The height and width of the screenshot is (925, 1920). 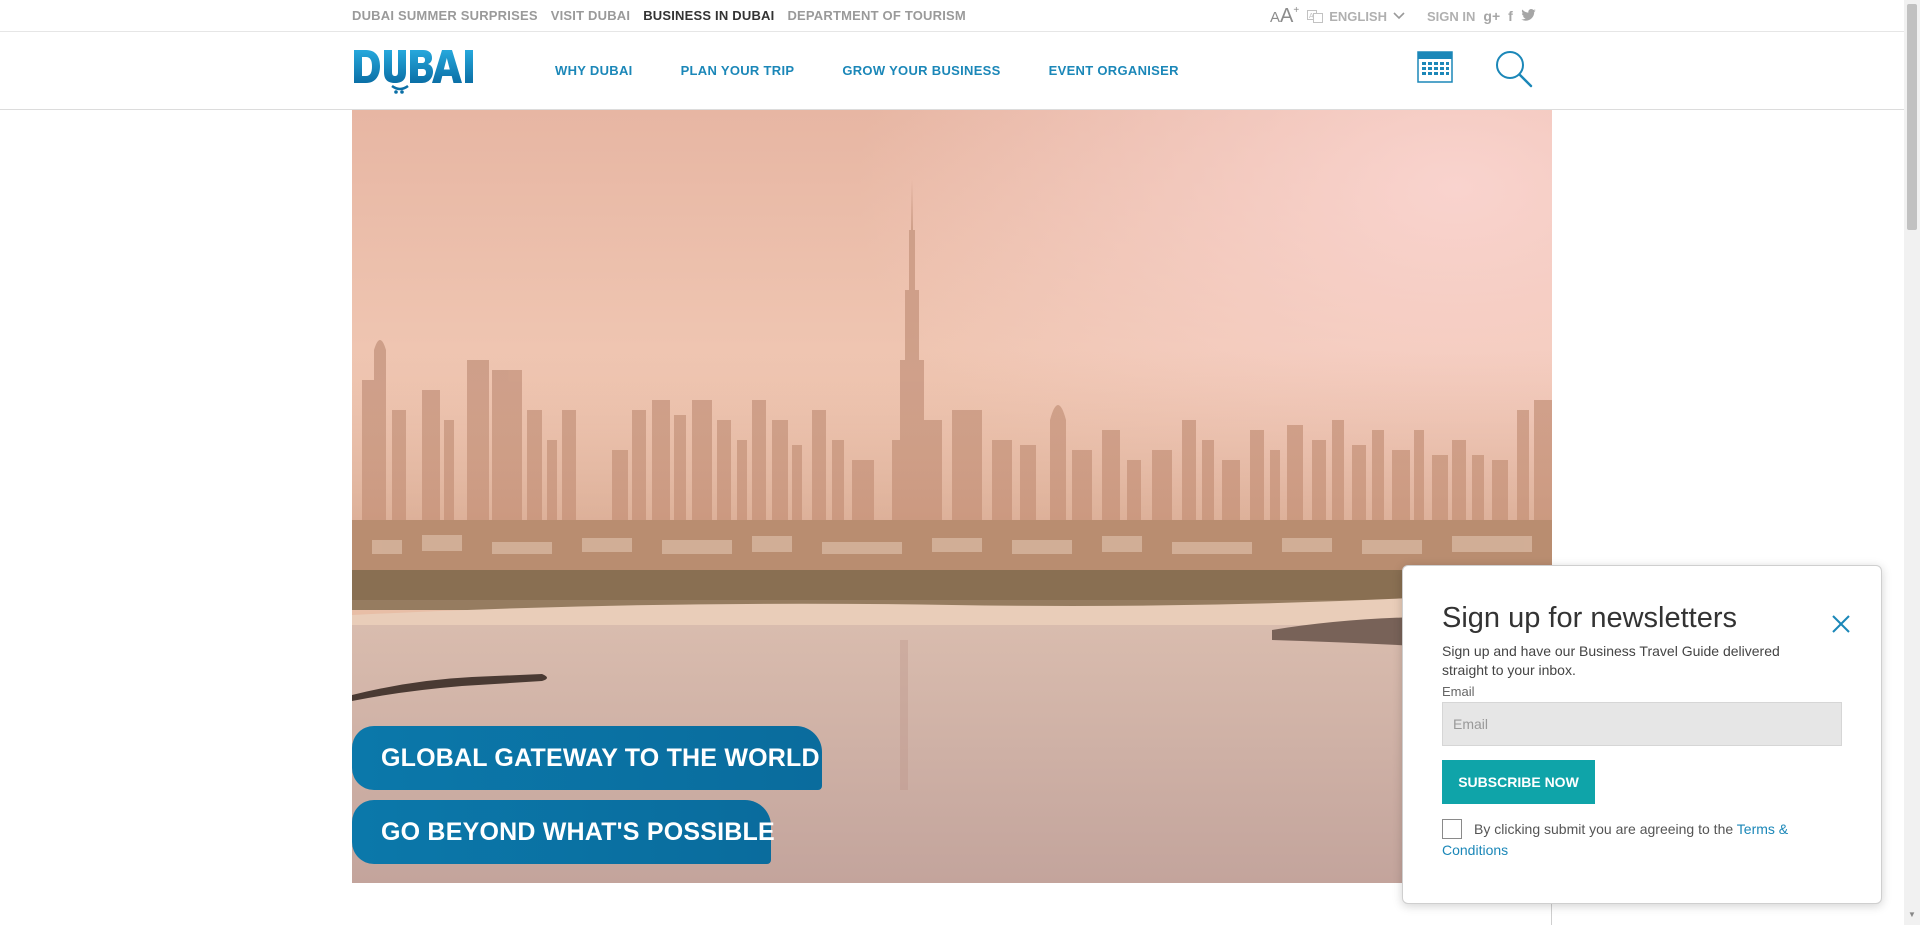 I want to click on nav-grow-your-business: GROW YOUR BUSINESS, so click(x=921, y=70).